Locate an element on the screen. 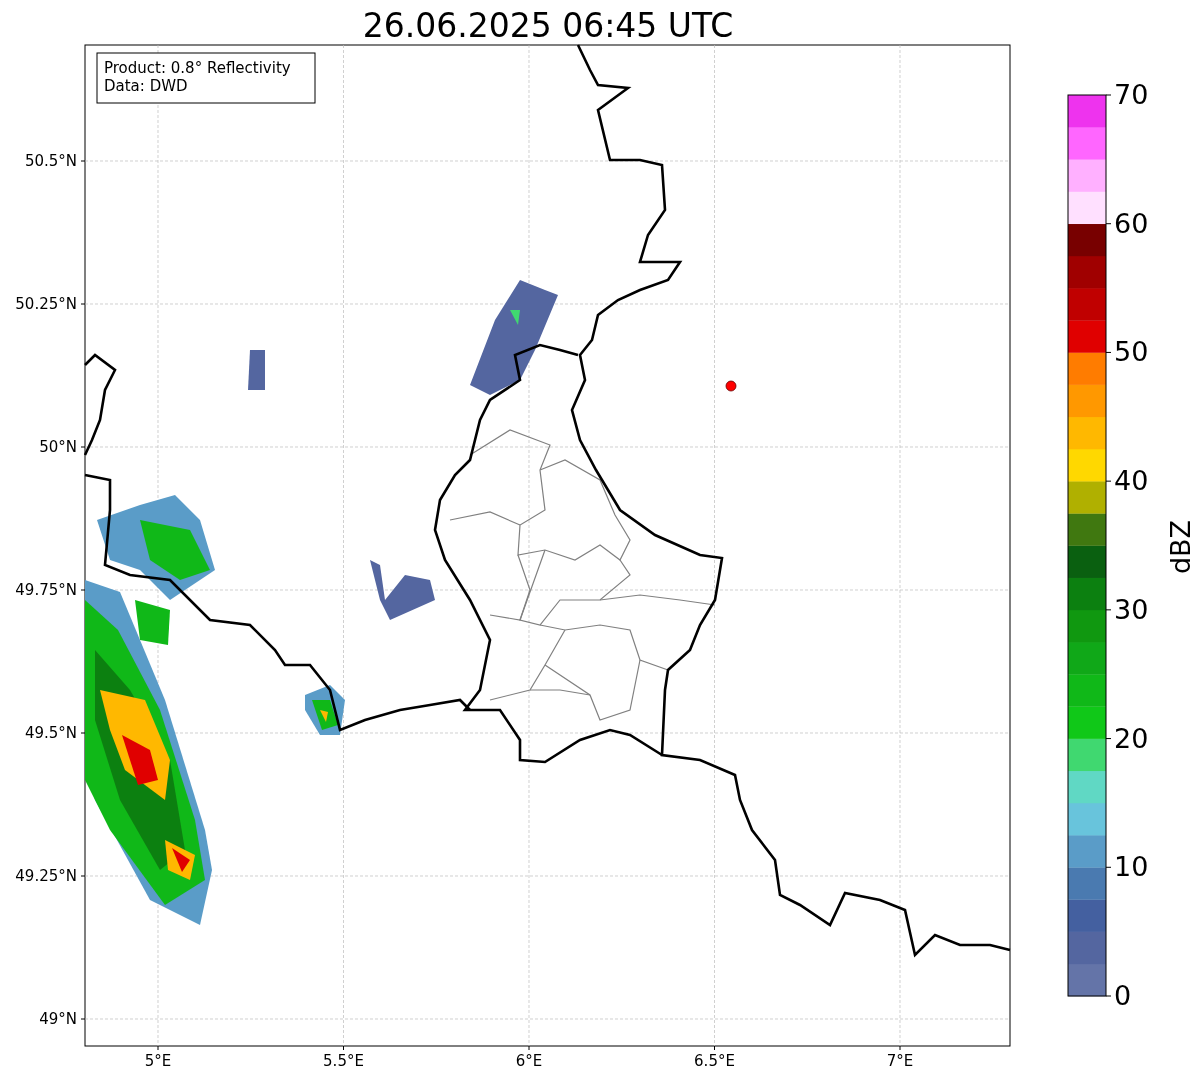 This screenshot has height=1081, width=1202. colorbar-tick-label: 0 is located at coordinates (1123, 995).